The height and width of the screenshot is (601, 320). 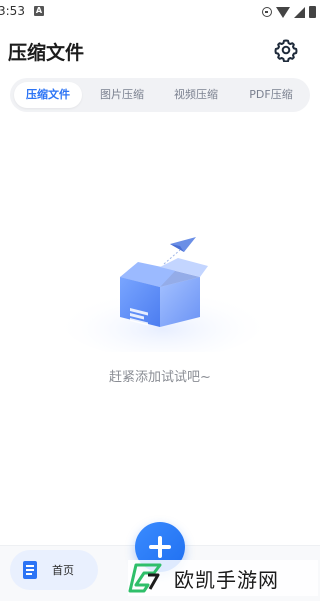 What do you see at coordinates (226, 579) in the screenshot?
I see `watermark-text: 欧凯手游网` at bounding box center [226, 579].